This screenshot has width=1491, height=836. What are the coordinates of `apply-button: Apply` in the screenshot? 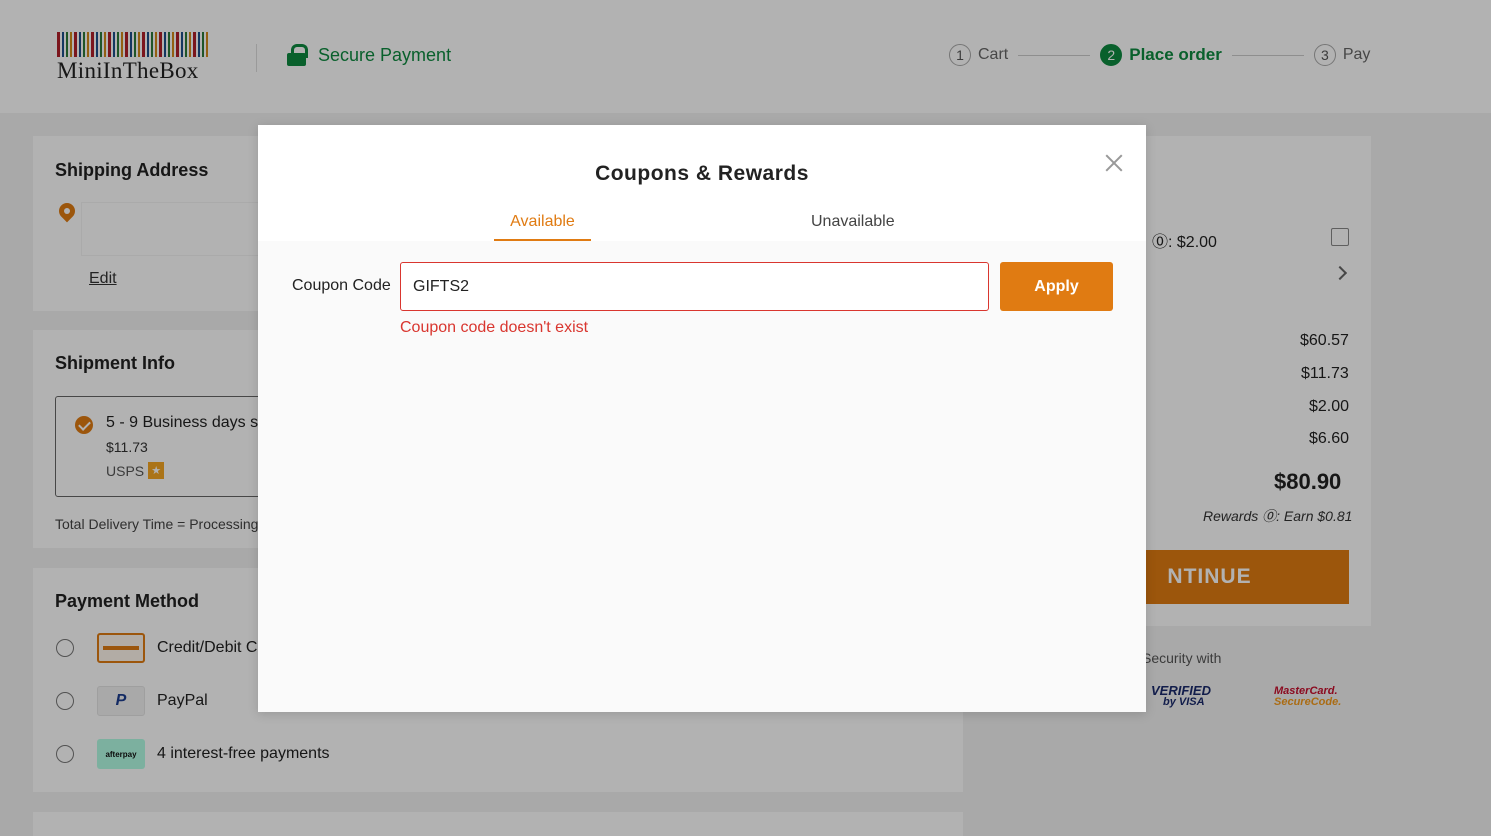 It's located at (1056, 286).